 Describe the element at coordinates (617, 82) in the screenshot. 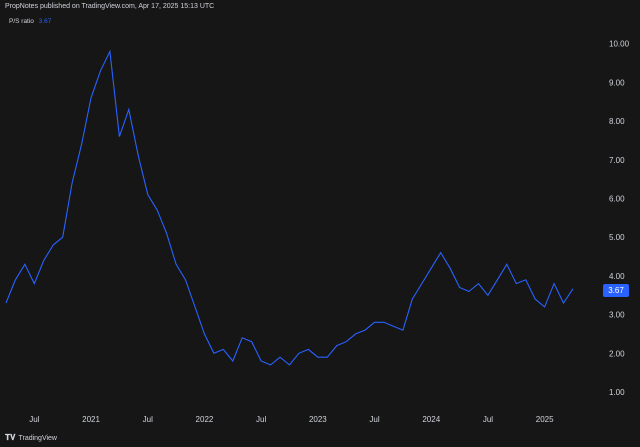

I see `y-tick-label: 9.00` at that location.